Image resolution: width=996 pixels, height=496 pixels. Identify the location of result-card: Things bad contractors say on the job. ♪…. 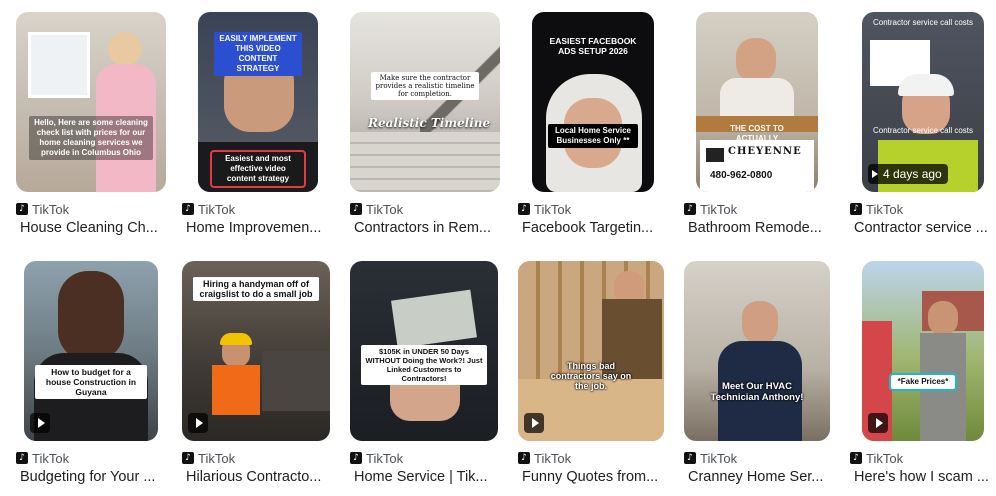
(593, 373).